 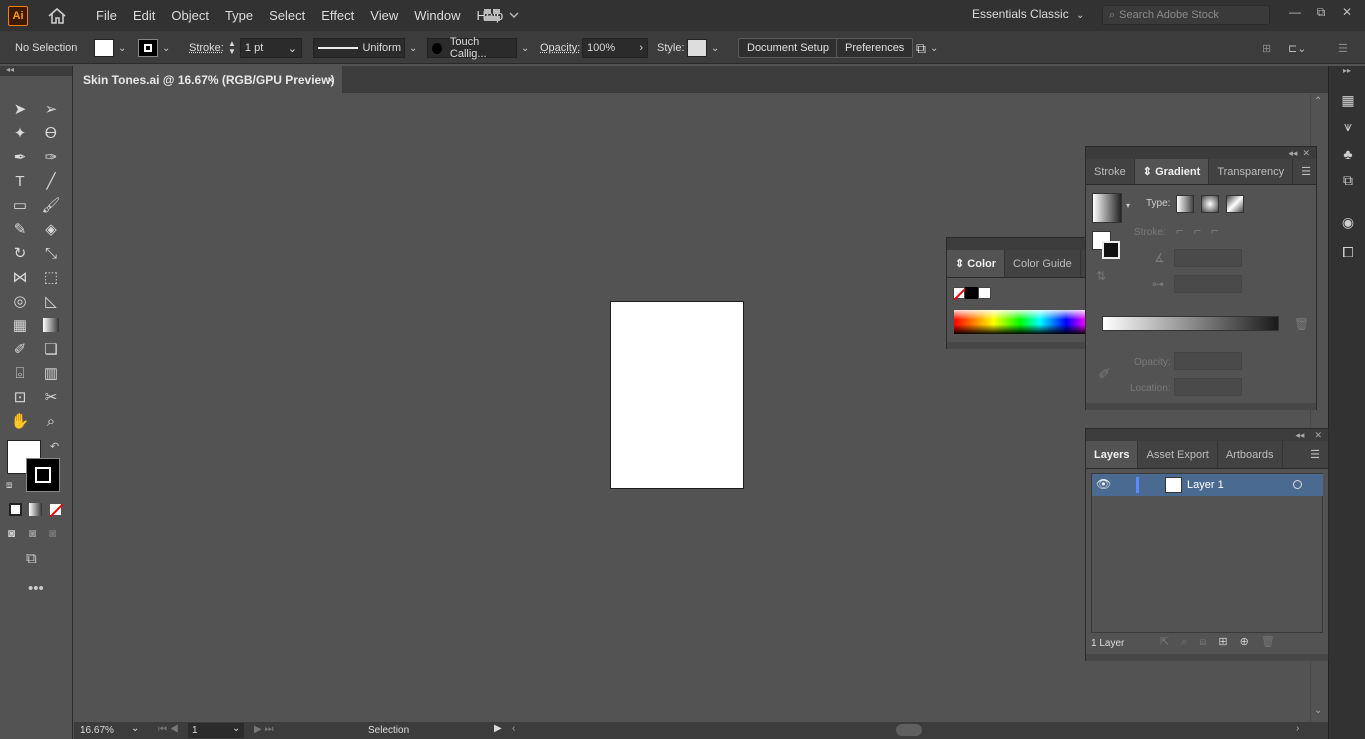 I want to click on tab-transparency: Transparency, so click(x=1251, y=171).